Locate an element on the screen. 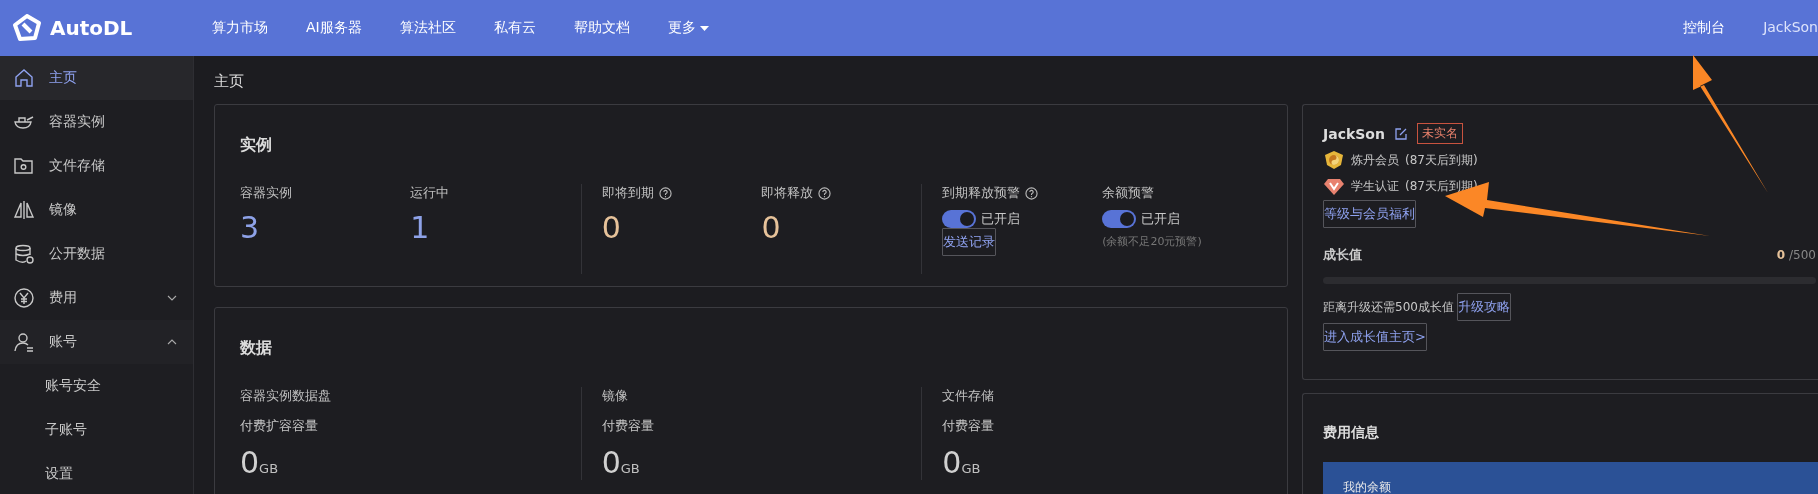  growth-count: 0 /500 is located at coordinates (1796, 255).